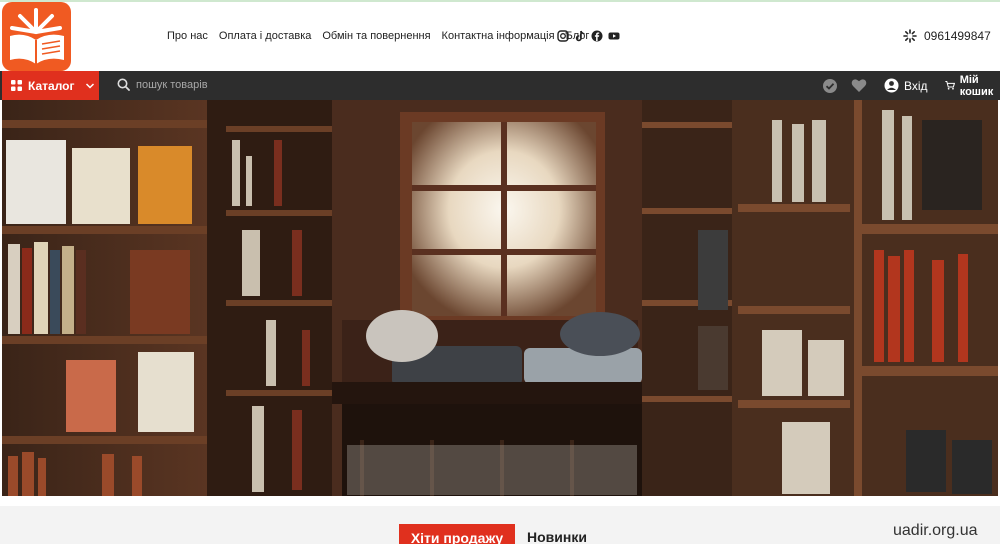 This screenshot has height=544, width=1000. I want to click on cart-icon, so click(949, 85).